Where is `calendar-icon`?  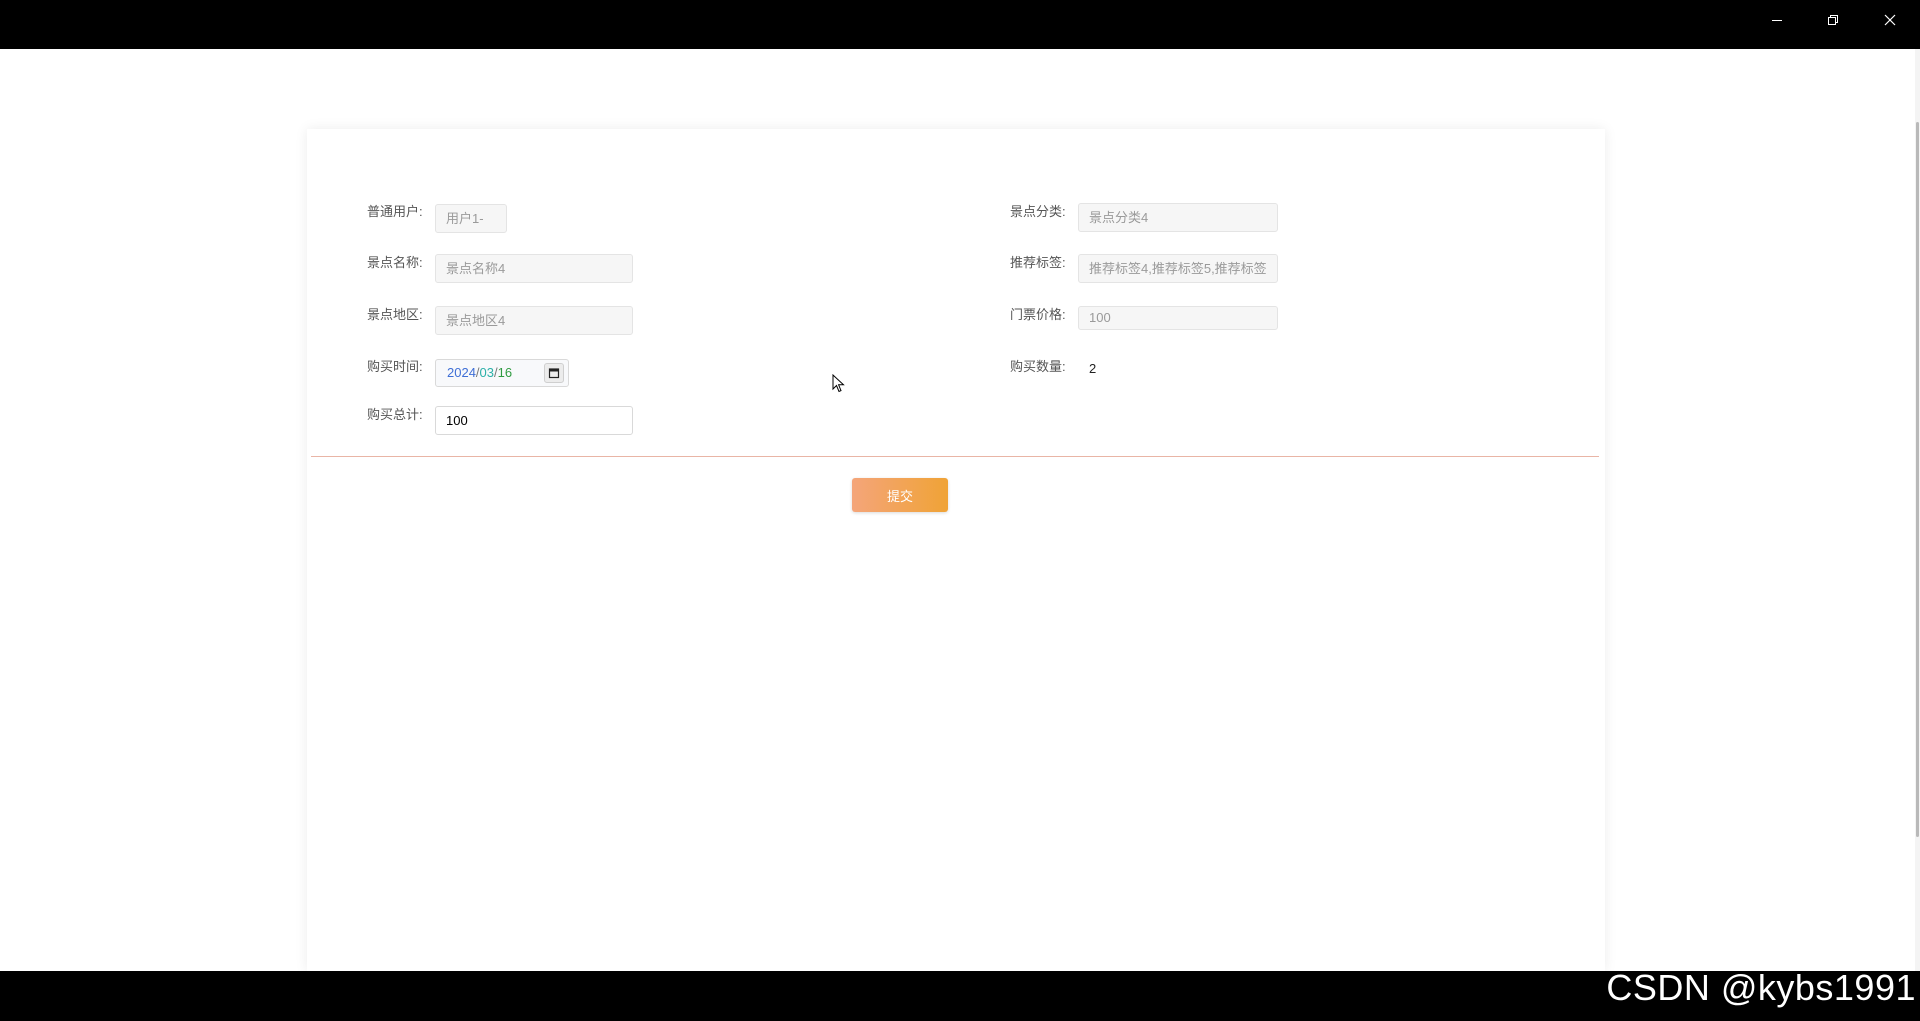 calendar-icon is located at coordinates (554, 373).